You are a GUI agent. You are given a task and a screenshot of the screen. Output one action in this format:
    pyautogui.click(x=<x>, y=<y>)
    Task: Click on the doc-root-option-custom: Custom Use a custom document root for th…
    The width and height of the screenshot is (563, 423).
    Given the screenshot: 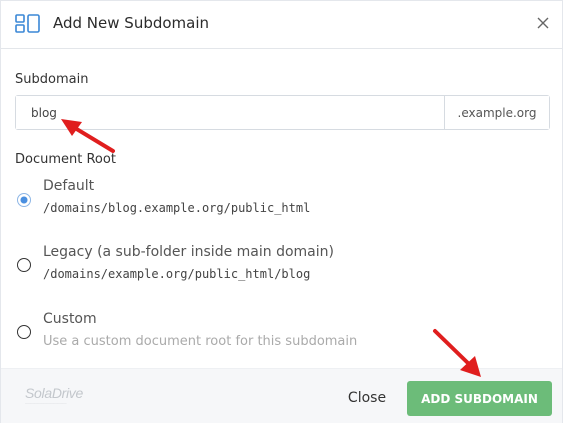 What is the action you would take?
    pyautogui.click(x=285, y=335)
    